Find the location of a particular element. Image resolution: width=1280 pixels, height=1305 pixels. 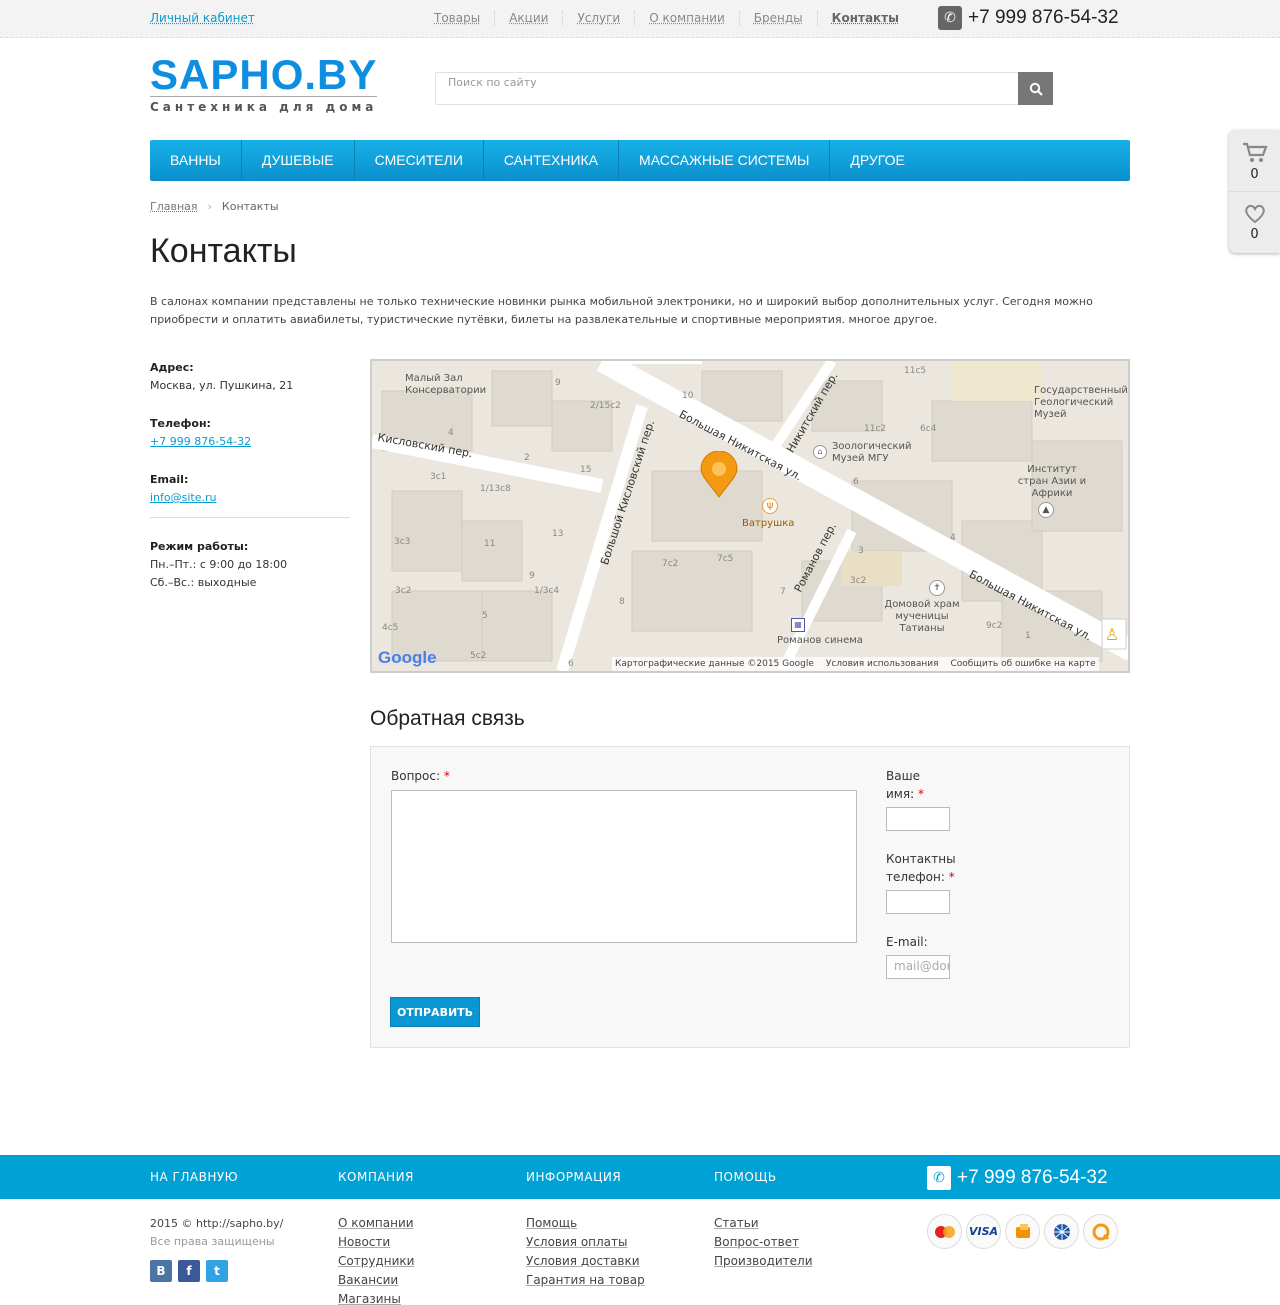

google-logo: Google is located at coordinates (407, 658).